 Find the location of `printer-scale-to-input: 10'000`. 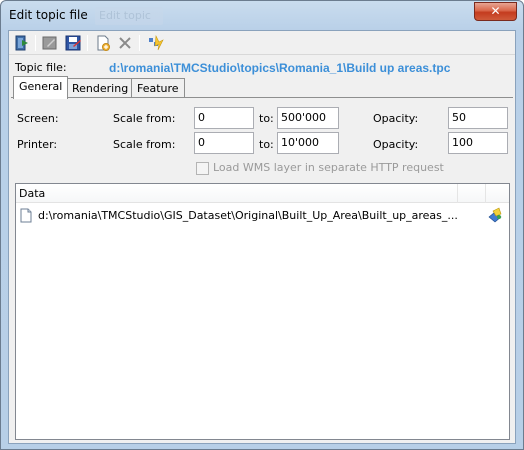

printer-scale-to-input: 10'000 is located at coordinates (308, 143).